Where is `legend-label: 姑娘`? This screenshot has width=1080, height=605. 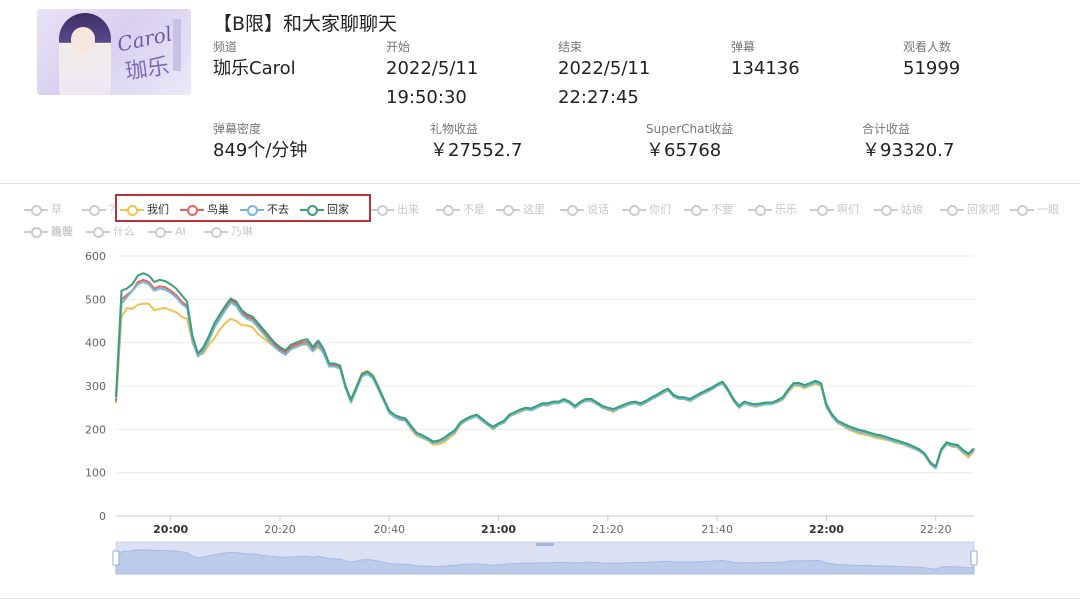 legend-label: 姑娘 is located at coordinates (912, 209).